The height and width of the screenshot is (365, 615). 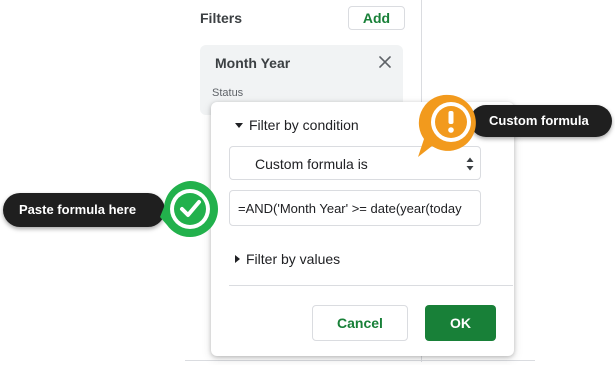 I want to click on filter-by-values-toggle: Filter by values, so click(x=287, y=259).